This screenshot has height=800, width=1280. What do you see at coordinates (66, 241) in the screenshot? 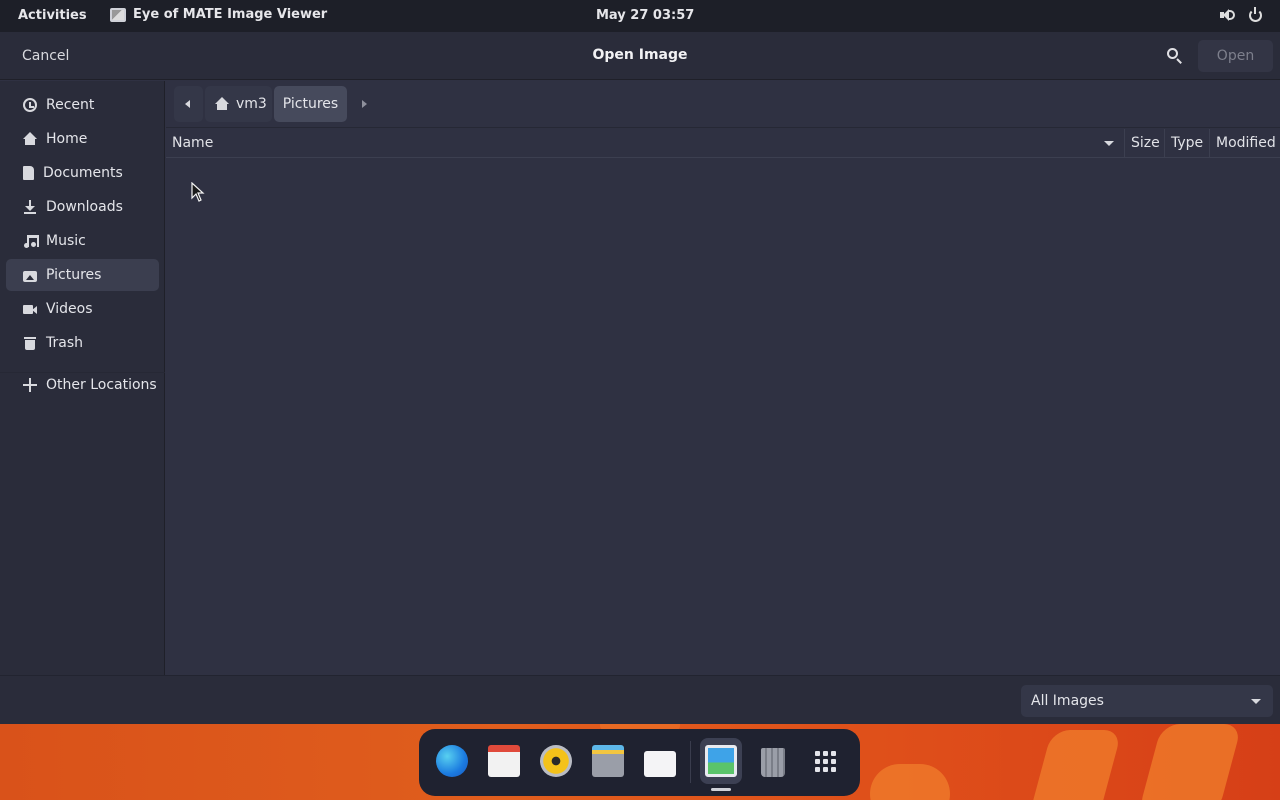
I see `sidebar-item-label: Music` at bounding box center [66, 241].